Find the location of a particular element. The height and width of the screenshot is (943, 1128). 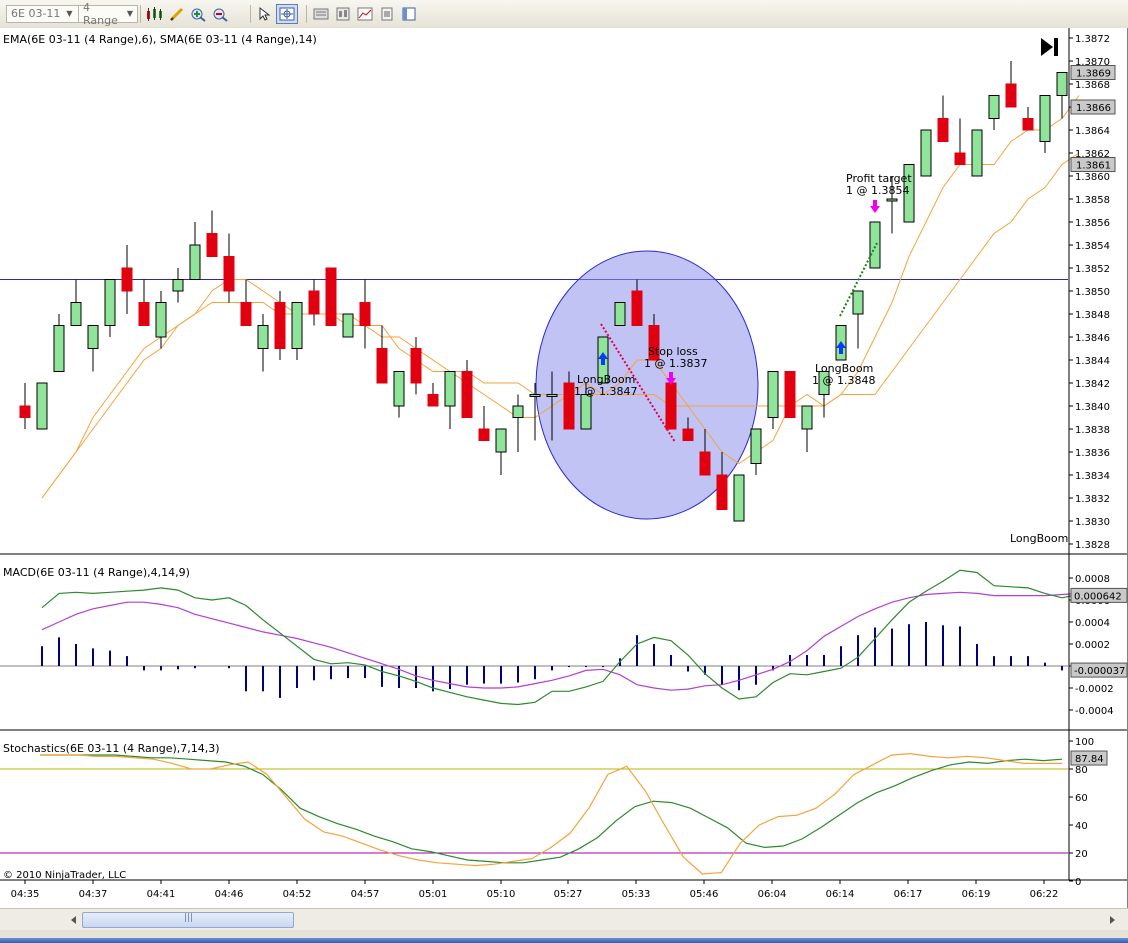

price-tick-label: 1.3850 is located at coordinates (1092, 292).